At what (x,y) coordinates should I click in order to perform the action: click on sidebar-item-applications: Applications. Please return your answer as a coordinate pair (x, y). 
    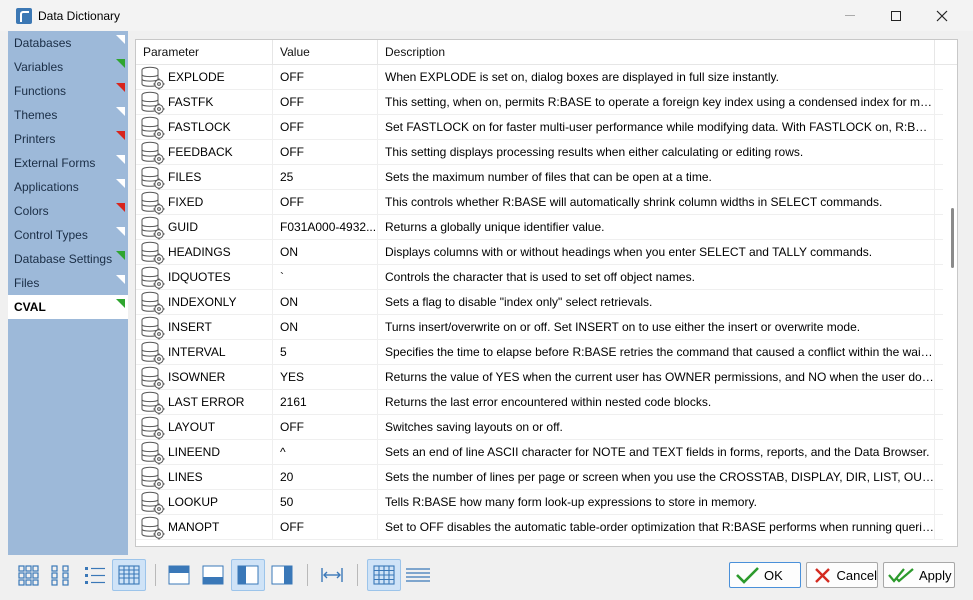
    Looking at the image, I should click on (68, 187).